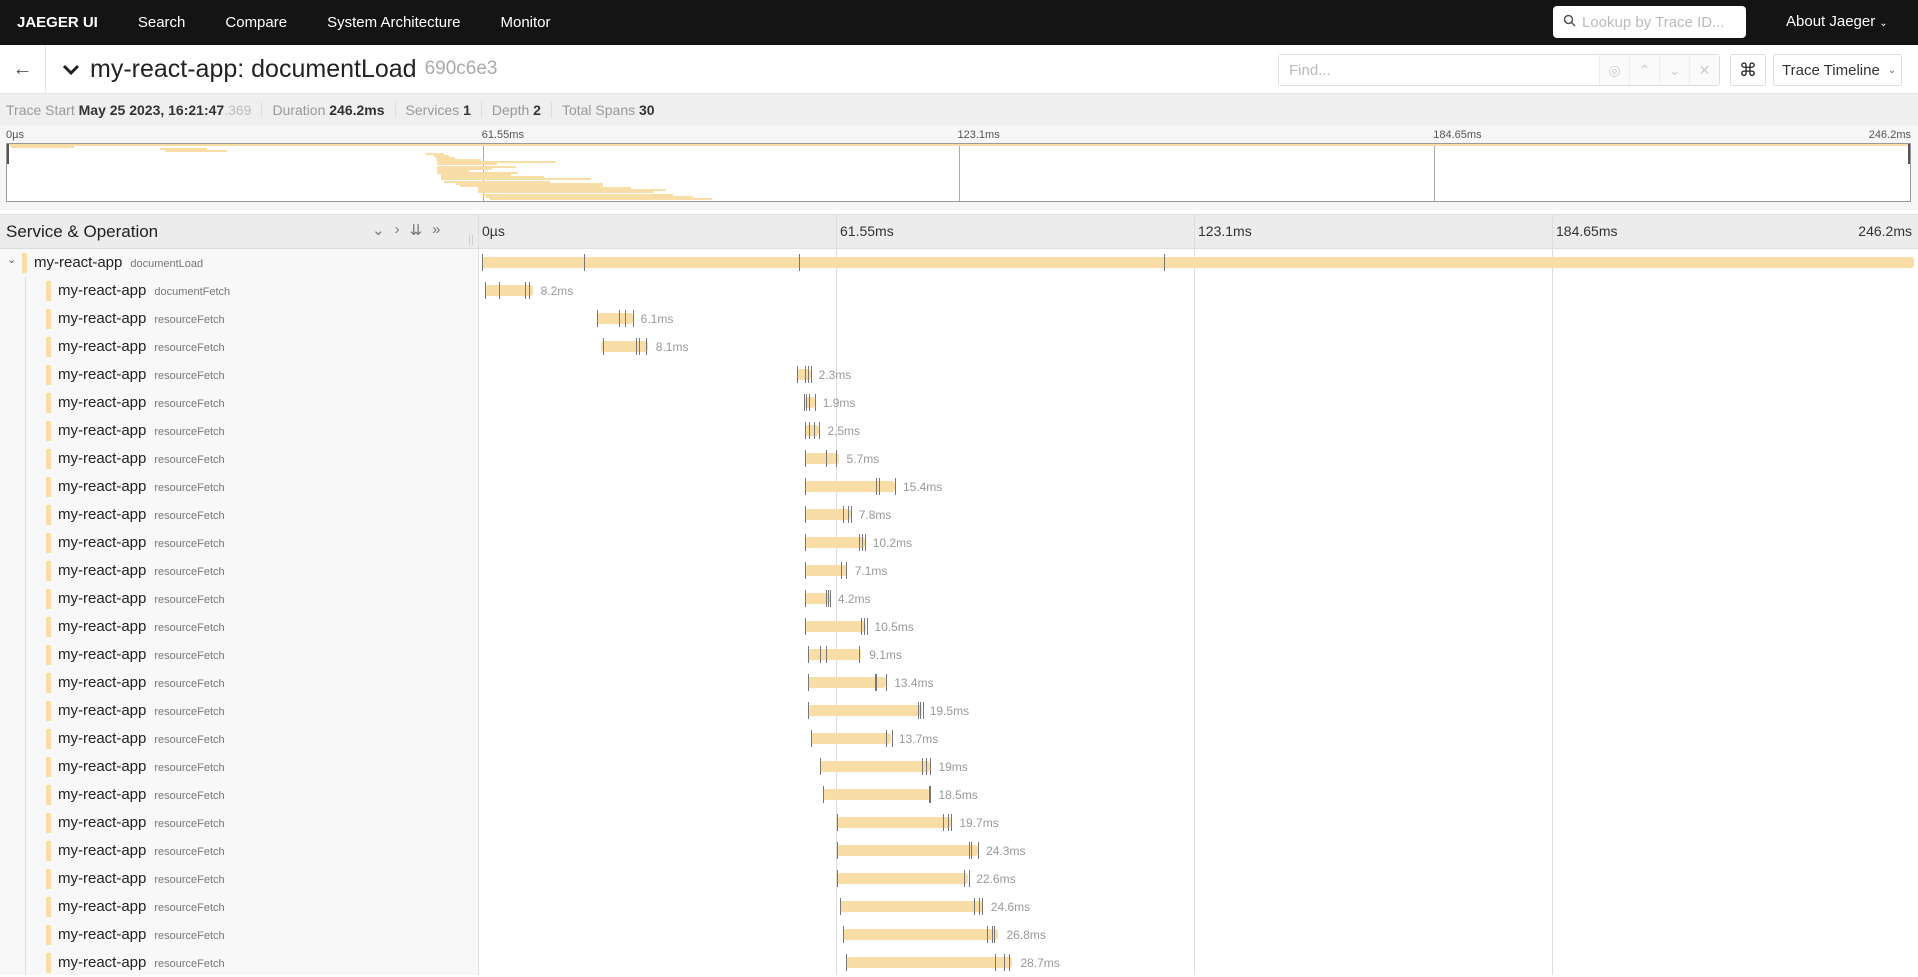  Describe the element at coordinates (378, 230) in the screenshot. I see `collapse-one-icon: ⌄` at that location.